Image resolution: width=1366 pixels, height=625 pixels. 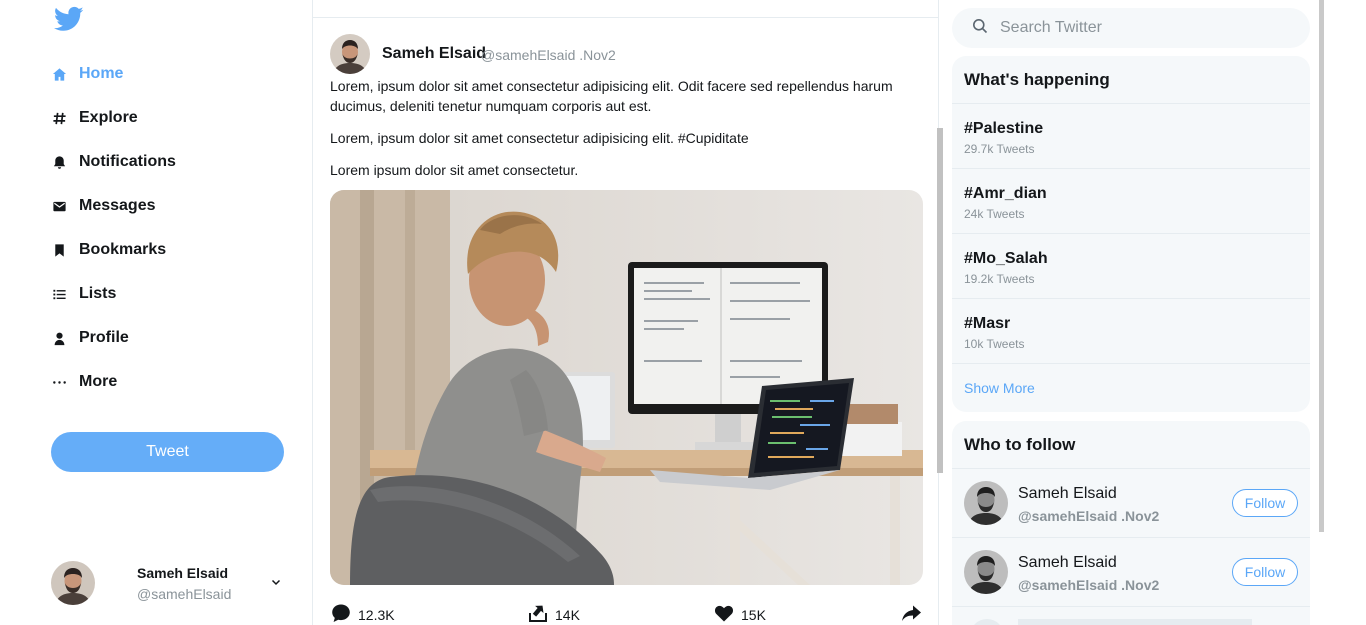 What do you see at coordinates (59, 338) in the screenshot?
I see `user-icon` at bounding box center [59, 338].